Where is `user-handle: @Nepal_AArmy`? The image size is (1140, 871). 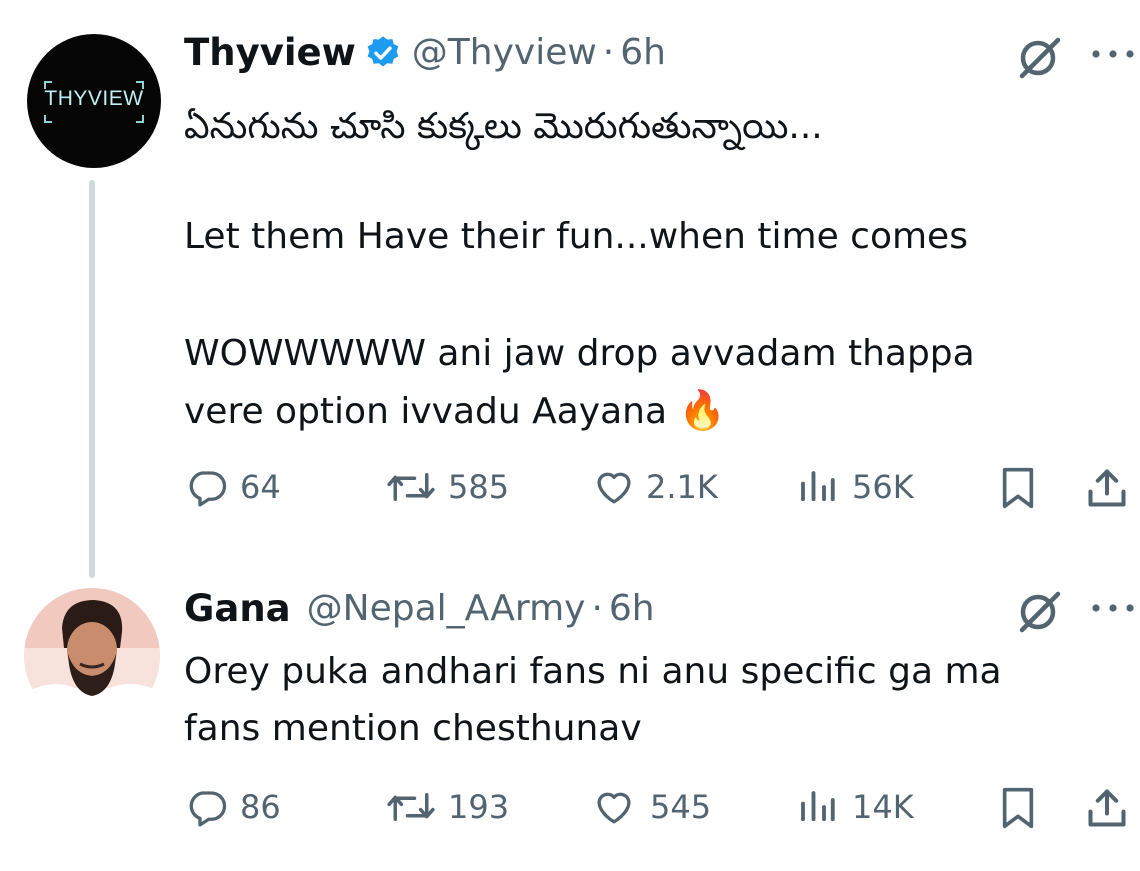 user-handle: @Nepal_AArmy is located at coordinates (446, 609).